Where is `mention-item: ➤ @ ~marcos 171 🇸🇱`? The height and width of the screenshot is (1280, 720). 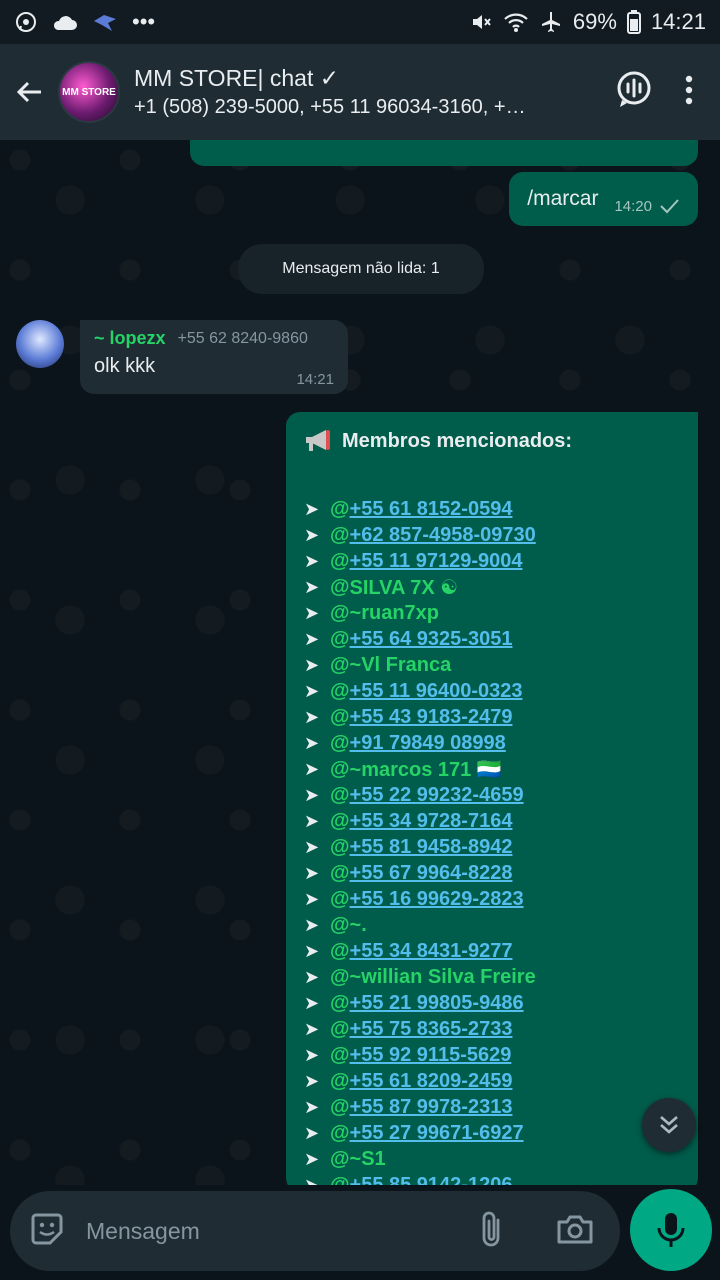 mention-item: ➤ @ ~marcos 171 🇸🇱 is located at coordinates (492, 769).